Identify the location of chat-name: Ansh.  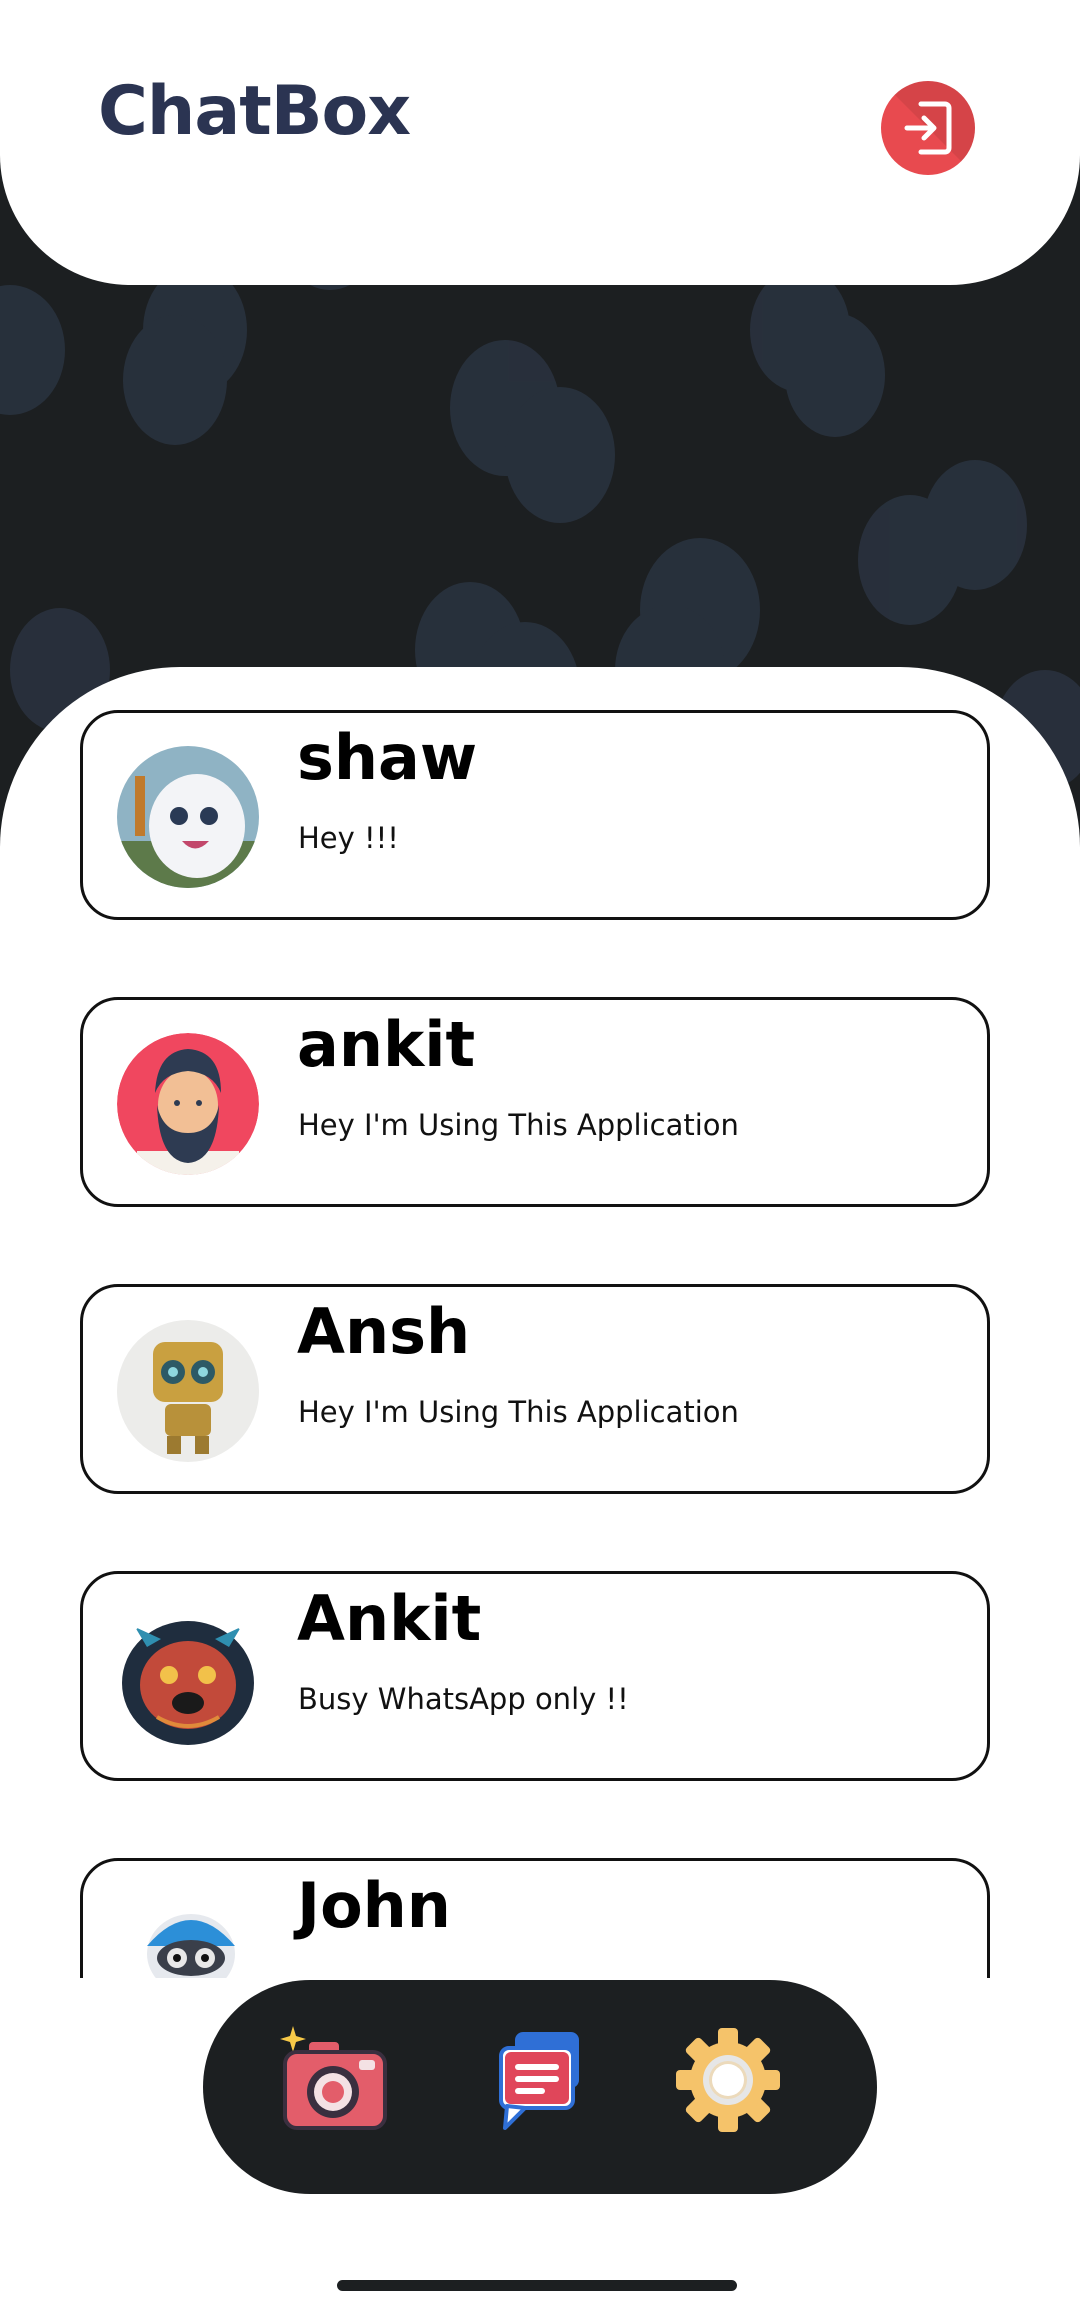
(384, 1331).